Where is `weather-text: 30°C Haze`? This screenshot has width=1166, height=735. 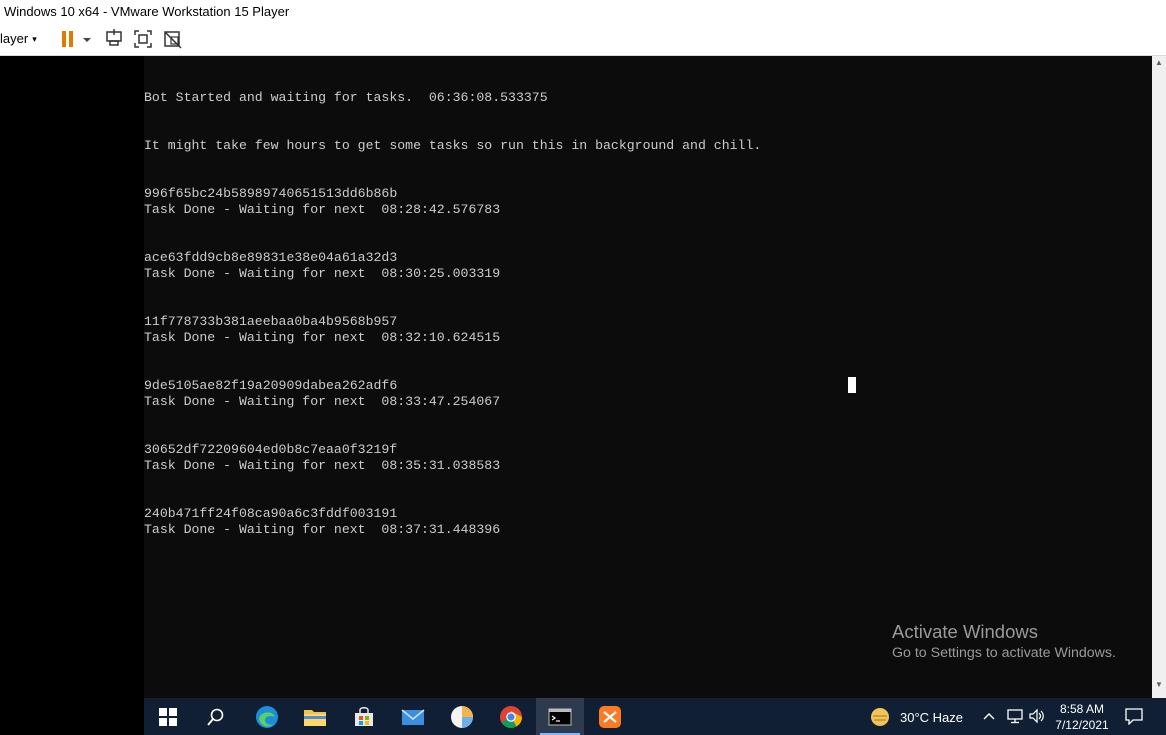
weather-text: 30°C Haze is located at coordinates (932, 717).